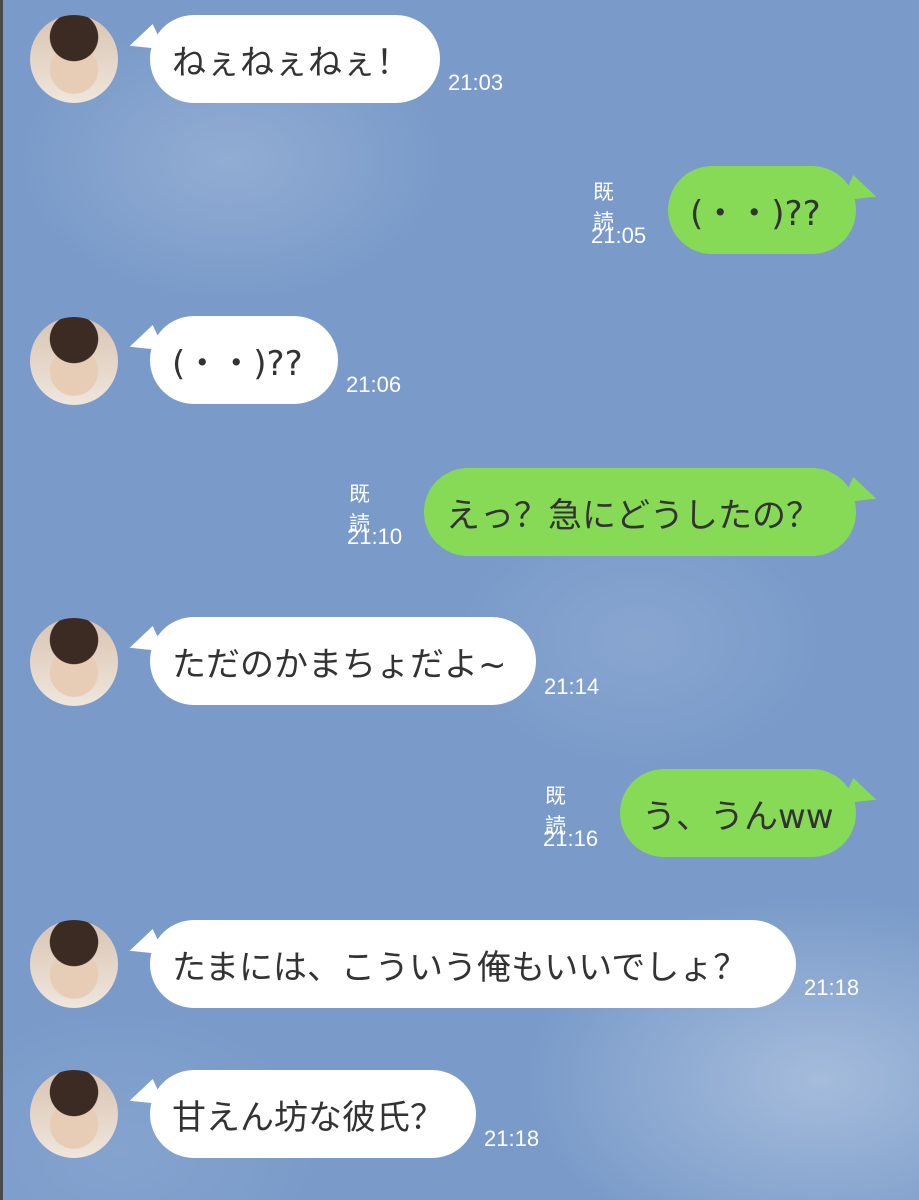  Describe the element at coordinates (633, 515) in the screenshot. I see `message-text: えっ？急にどうしたの？` at that location.